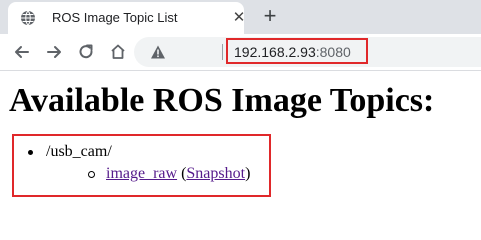 Image resolution: width=481 pixels, height=240 pixels. I want to click on url-highlight-box: 192.168.2.93:8080, so click(297, 51).